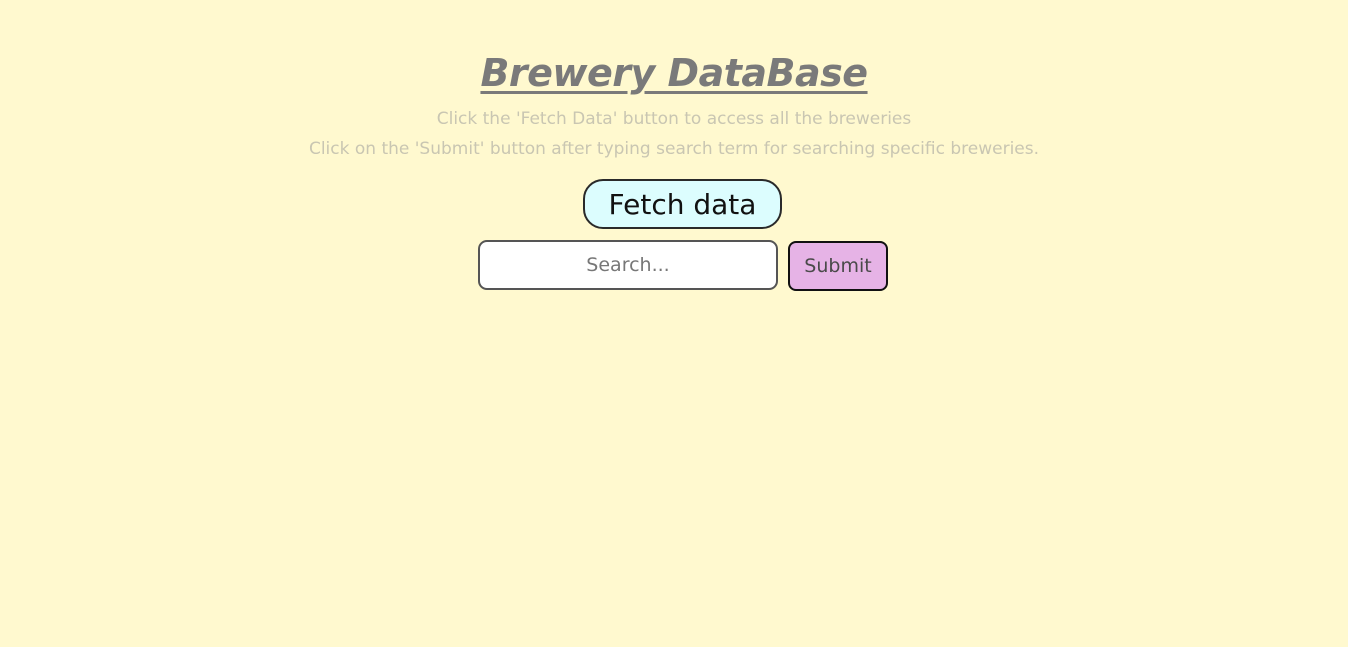  What do you see at coordinates (838, 266) in the screenshot?
I see `submit-button: Submit` at bounding box center [838, 266].